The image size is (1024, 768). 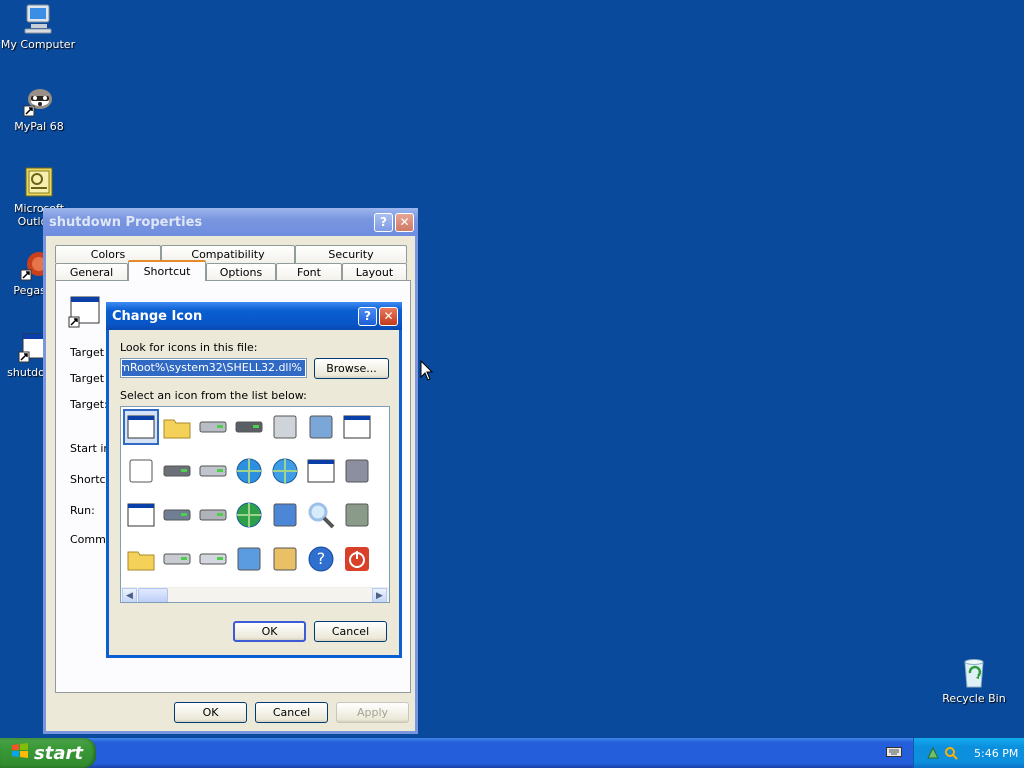 I want to click on help-icon: ?, so click(x=321, y=559).